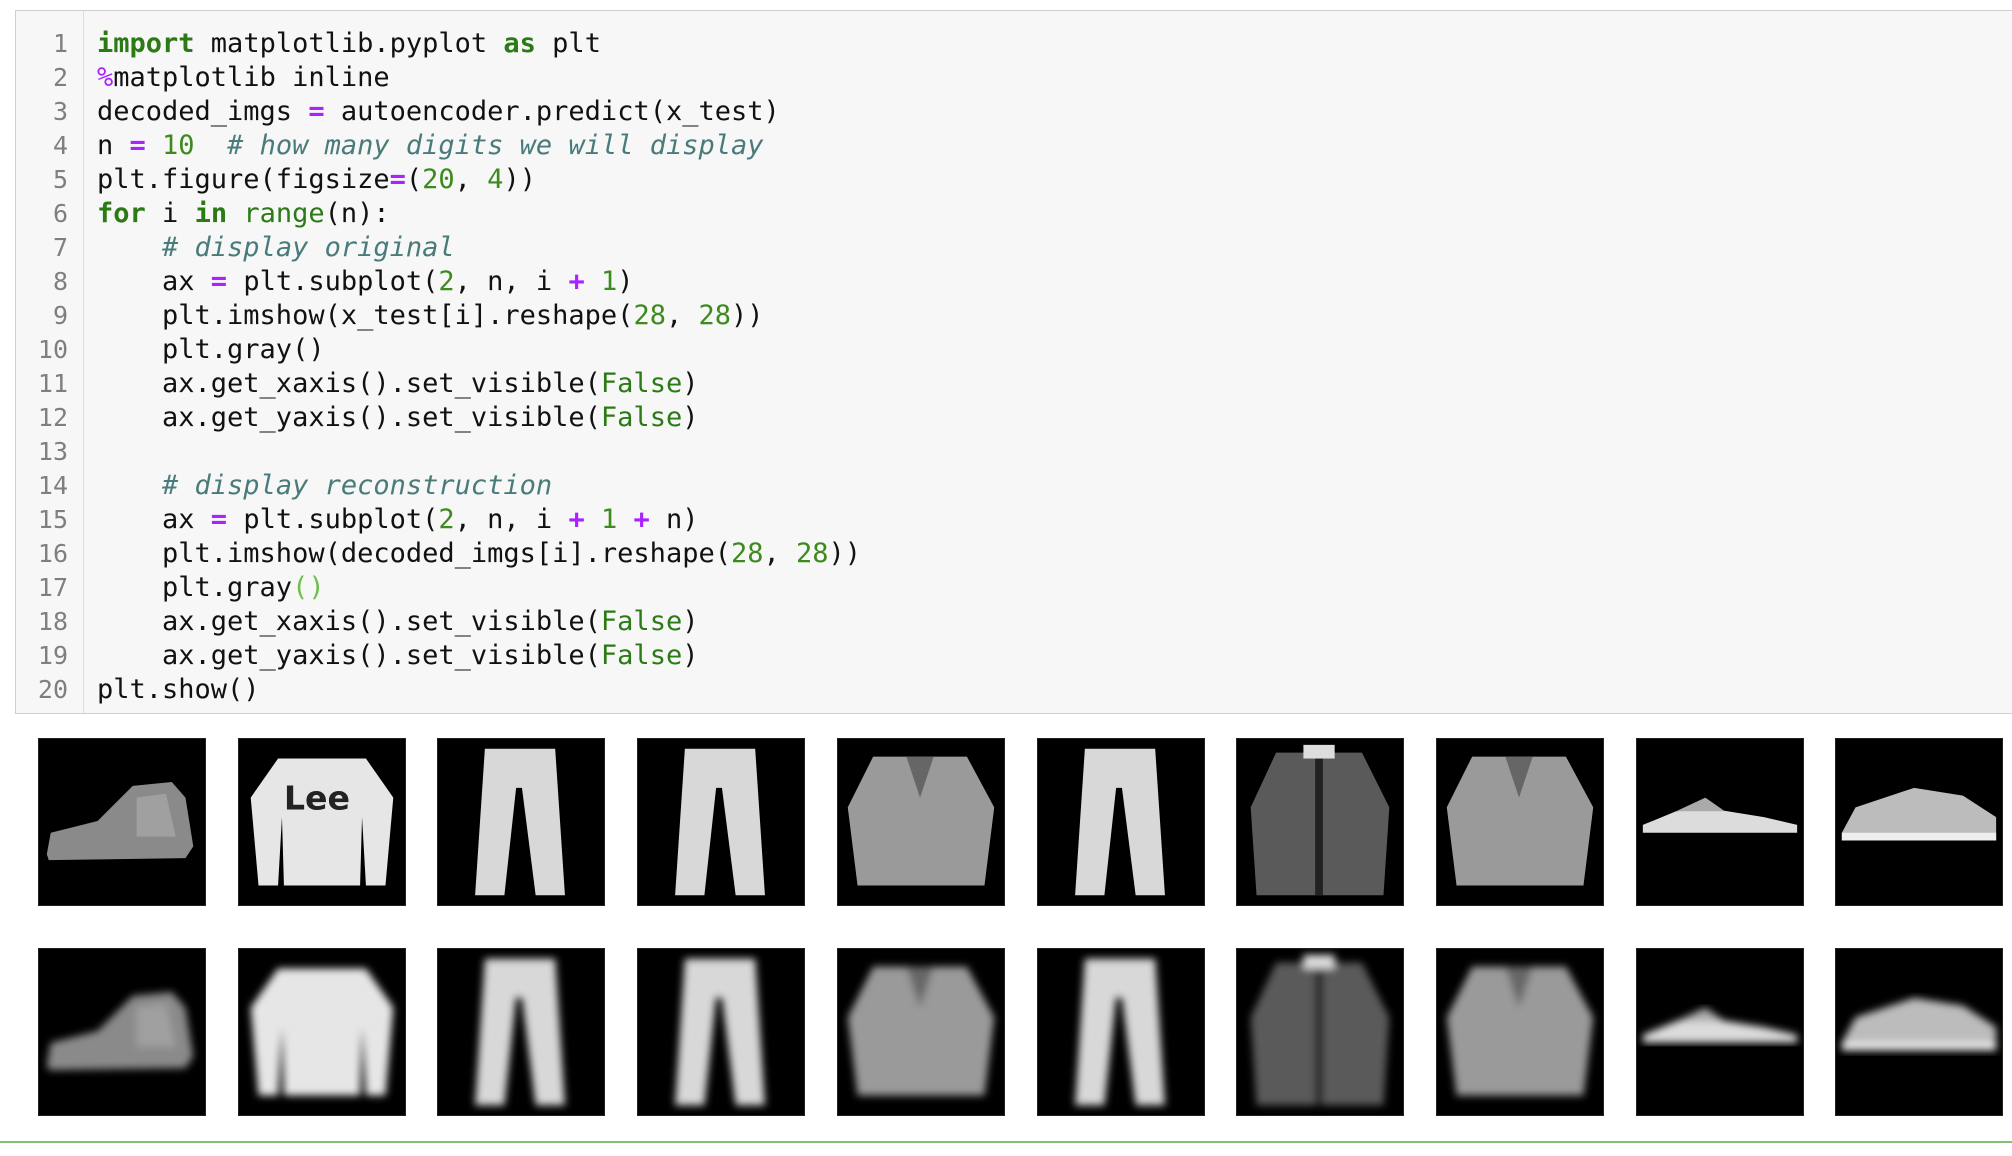 The height and width of the screenshot is (1156, 2012). Describe the element at coordinates (52, 587) in the screenshot. I see `line-number: 17` at that location.